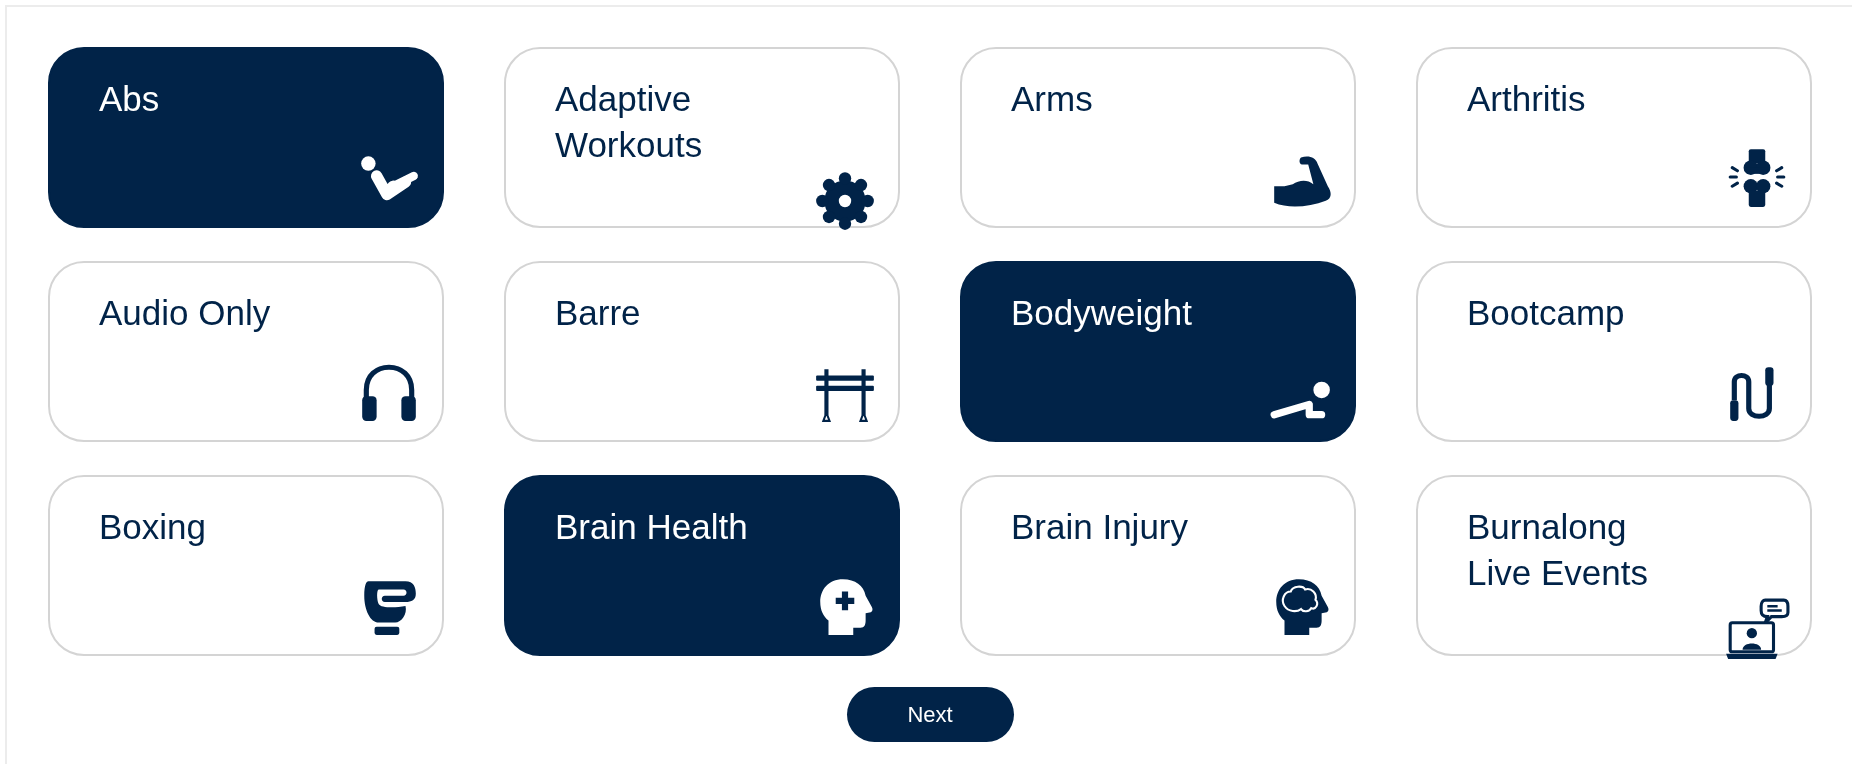 The image size is (1852, 764). What do you see at coordinates (598, 313) in the screenshot?
I see `category-label: Barre` at bounding box center [598, 313].